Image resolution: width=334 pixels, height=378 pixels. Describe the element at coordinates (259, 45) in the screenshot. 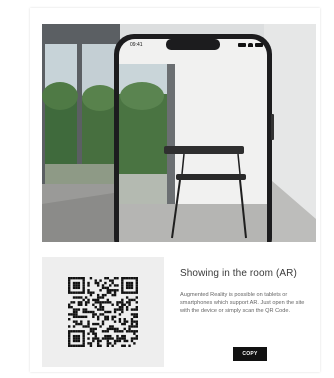

I see `battery-icon` at that location.